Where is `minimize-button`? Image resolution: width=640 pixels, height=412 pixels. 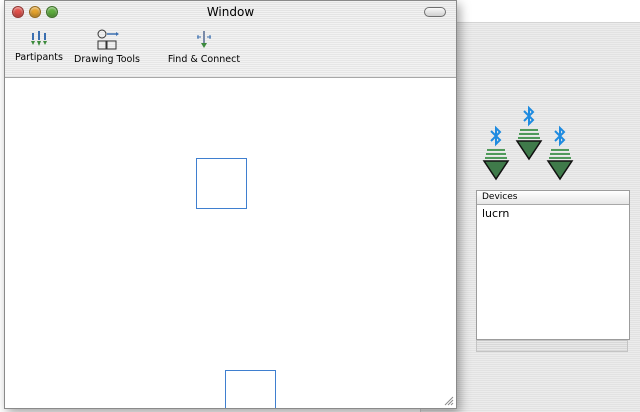
minimize-button is located at coordinates (35, 12).